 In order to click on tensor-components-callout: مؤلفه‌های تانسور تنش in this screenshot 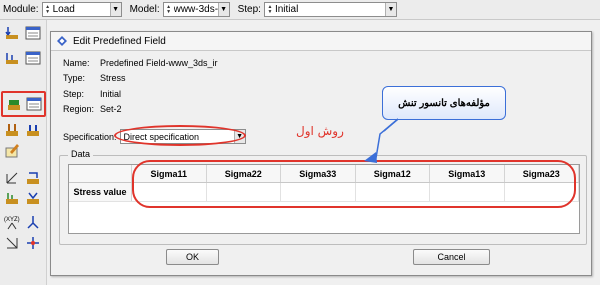, I will do `click(444, 103)`.